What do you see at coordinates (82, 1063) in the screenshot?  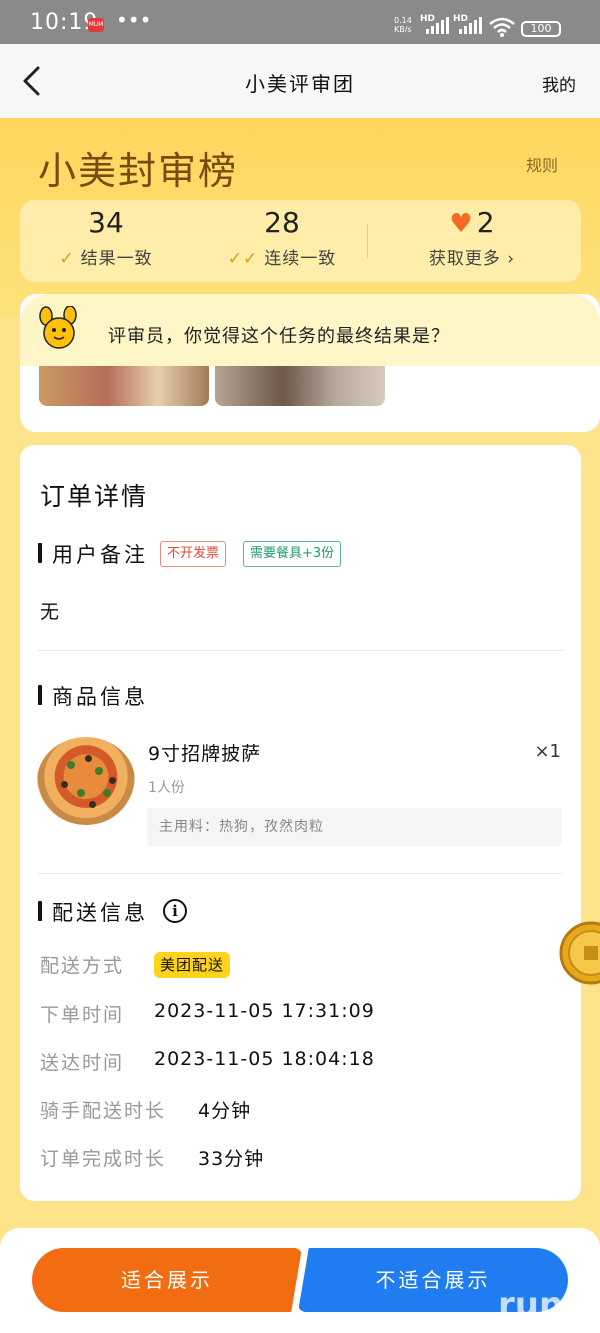 I see `arrival-time-label: 送达时间` at bounding box center [82, 1063].